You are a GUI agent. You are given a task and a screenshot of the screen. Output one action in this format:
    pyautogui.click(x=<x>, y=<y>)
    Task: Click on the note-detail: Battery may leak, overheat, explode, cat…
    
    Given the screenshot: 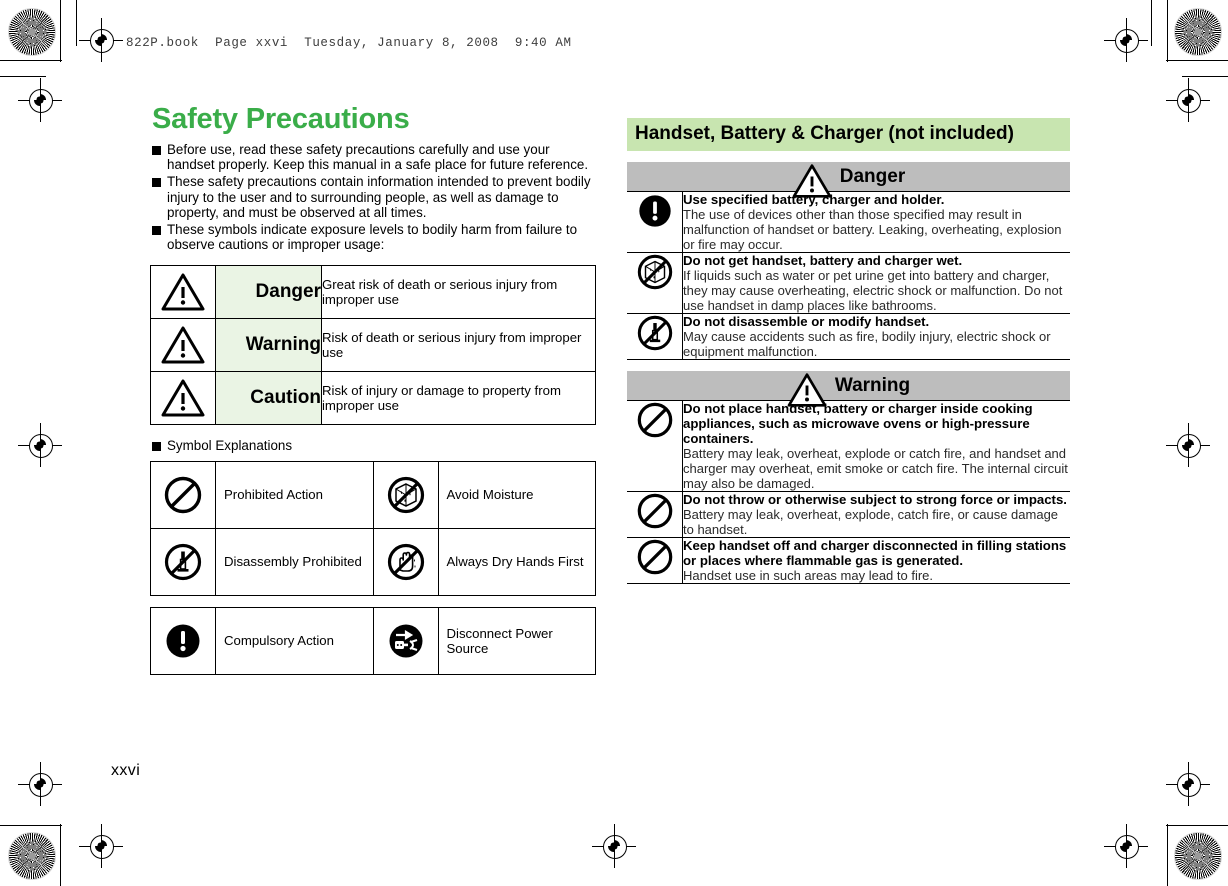 What is the action you would take?
    pyautogui.click(x=871, y=521)
    